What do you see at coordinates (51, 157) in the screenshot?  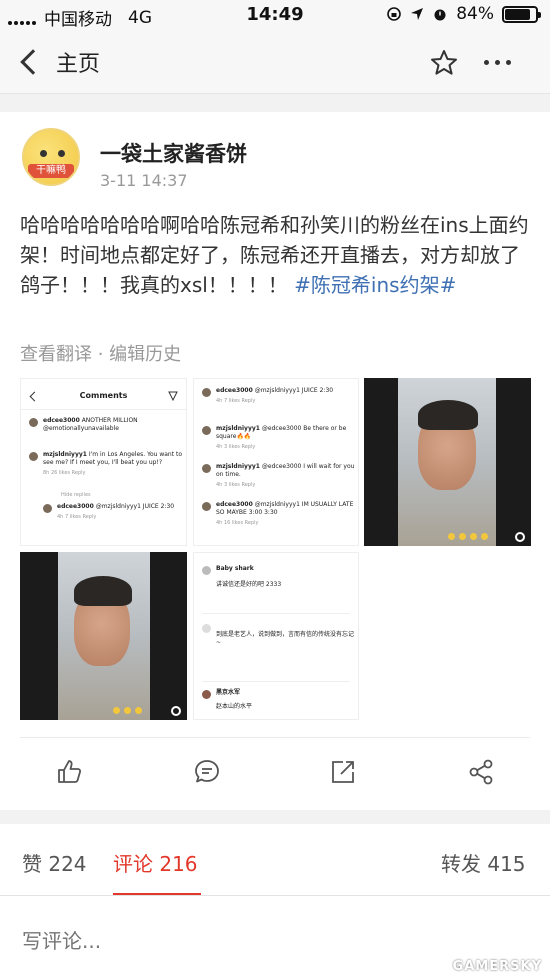 I see `avatar: 干嘛鸭` at bounding box center [51, 157].